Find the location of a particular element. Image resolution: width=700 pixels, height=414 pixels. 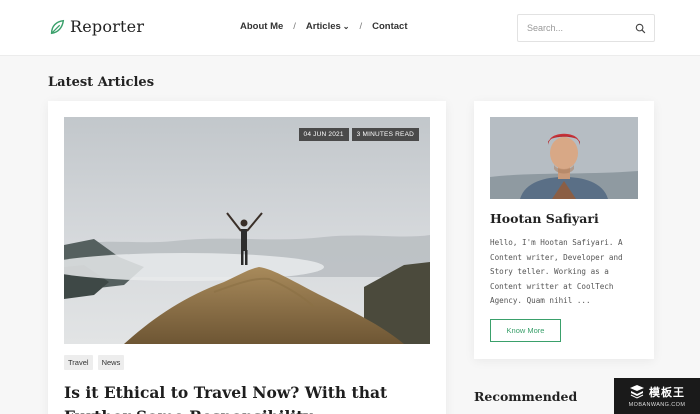

watermark: 模板王 MOBANWANG.COM is located at coordinates (657, 396).